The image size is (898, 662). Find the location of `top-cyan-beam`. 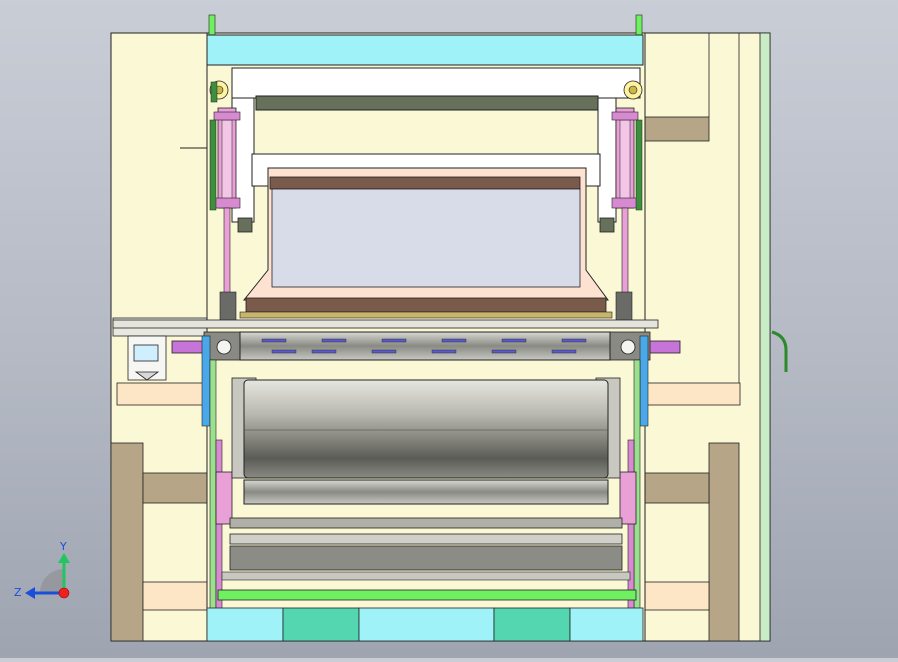

top-cyan-beam is located at coordinates (425, 50).